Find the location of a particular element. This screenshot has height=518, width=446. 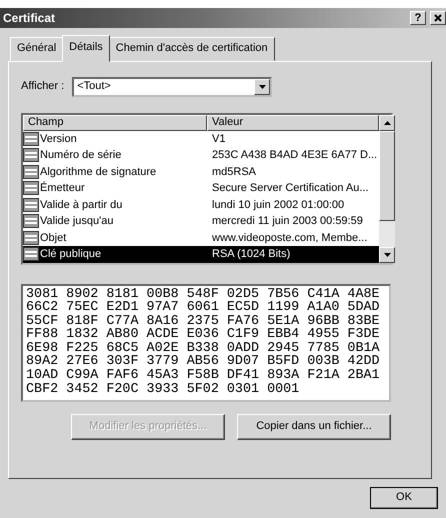

table-row: Algorithme de signature md5RSA is located at coordinates (201, 172).